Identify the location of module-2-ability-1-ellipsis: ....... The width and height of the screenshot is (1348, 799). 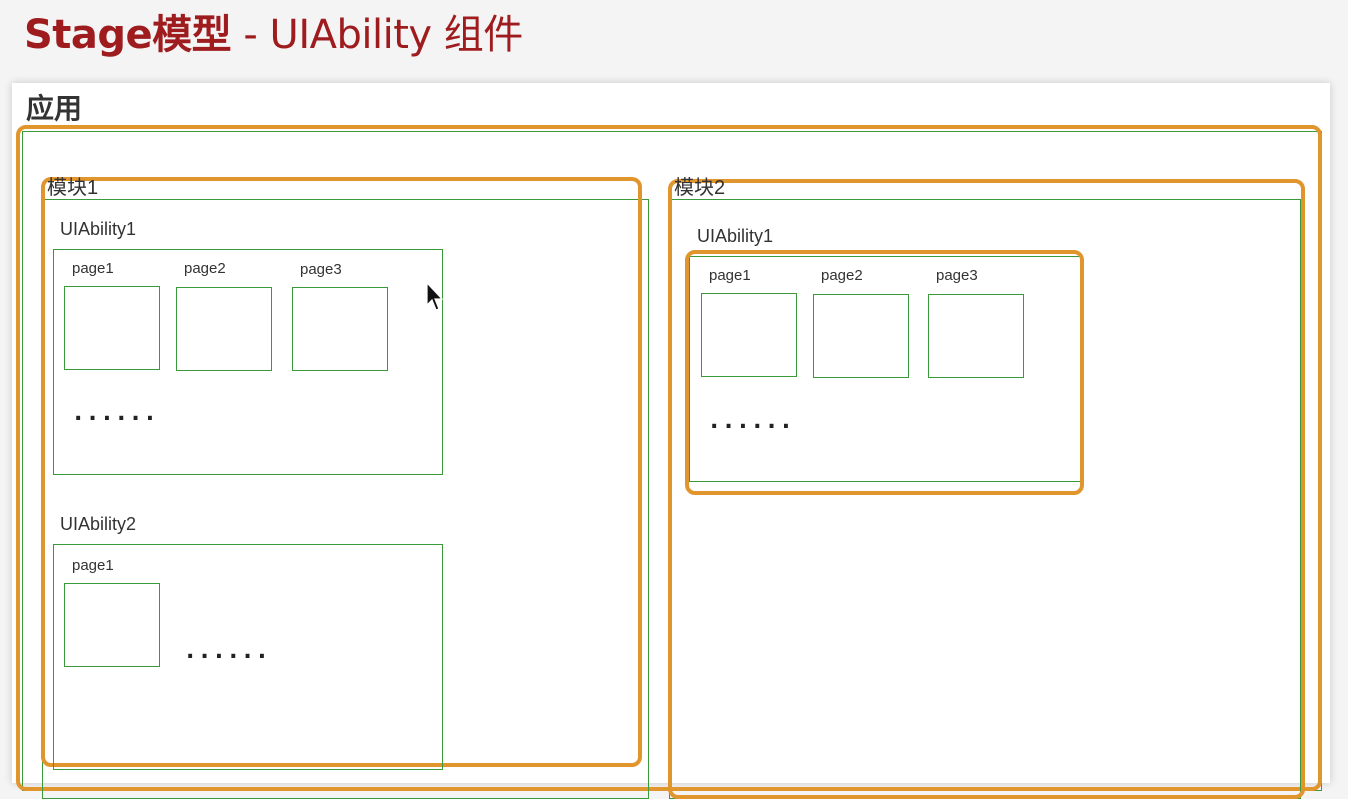
(753, 421).